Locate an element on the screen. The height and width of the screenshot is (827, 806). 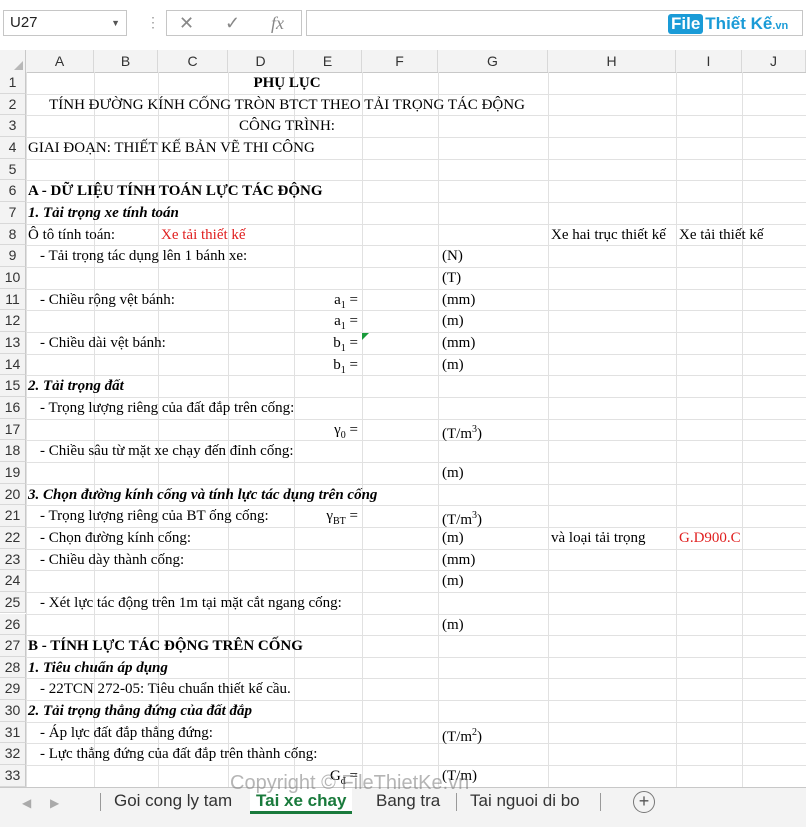
row-header: 13 is located at coordinates (13, 343).